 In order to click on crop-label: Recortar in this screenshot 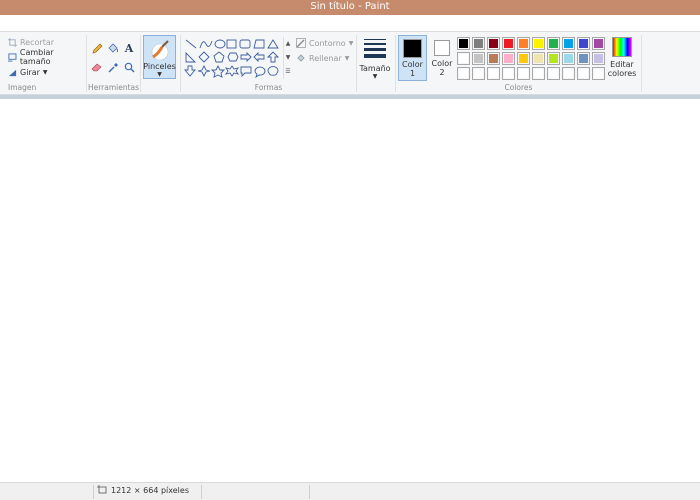, I will do `click(37, 42)`.